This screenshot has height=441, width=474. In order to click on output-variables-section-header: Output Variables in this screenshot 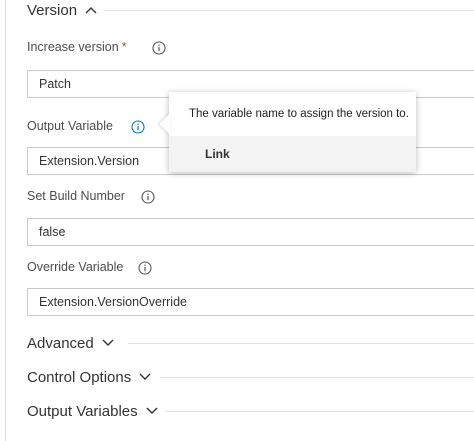, I will do `click(92, 411)`.